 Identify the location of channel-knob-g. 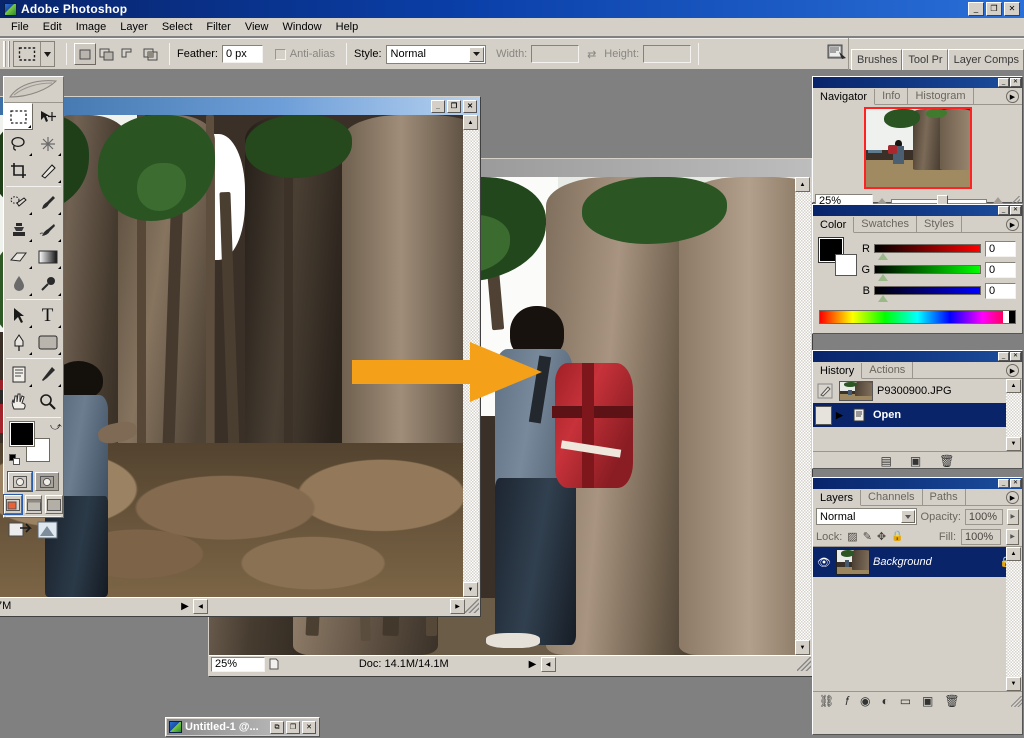
(883, 277).